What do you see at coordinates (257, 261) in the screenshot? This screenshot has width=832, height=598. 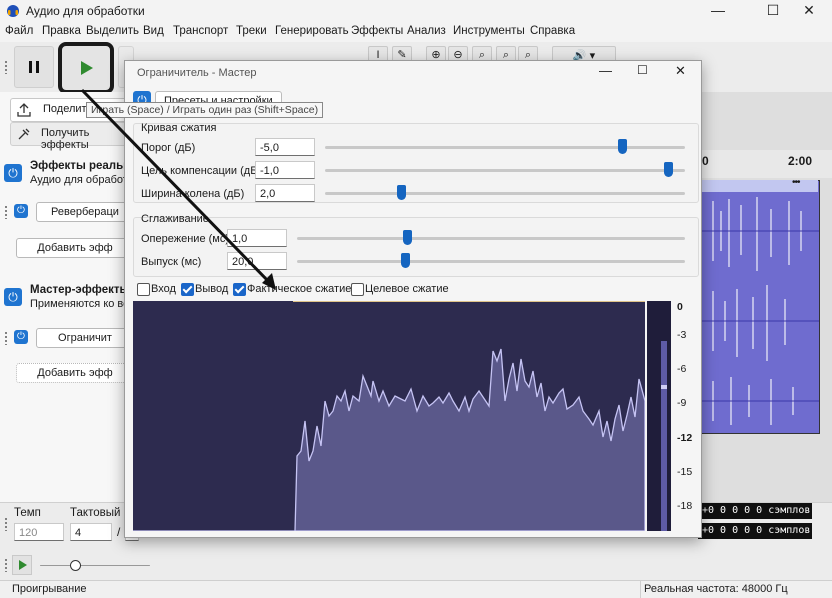 I see `release-input: 20,0` at bounding box center [257, 261].